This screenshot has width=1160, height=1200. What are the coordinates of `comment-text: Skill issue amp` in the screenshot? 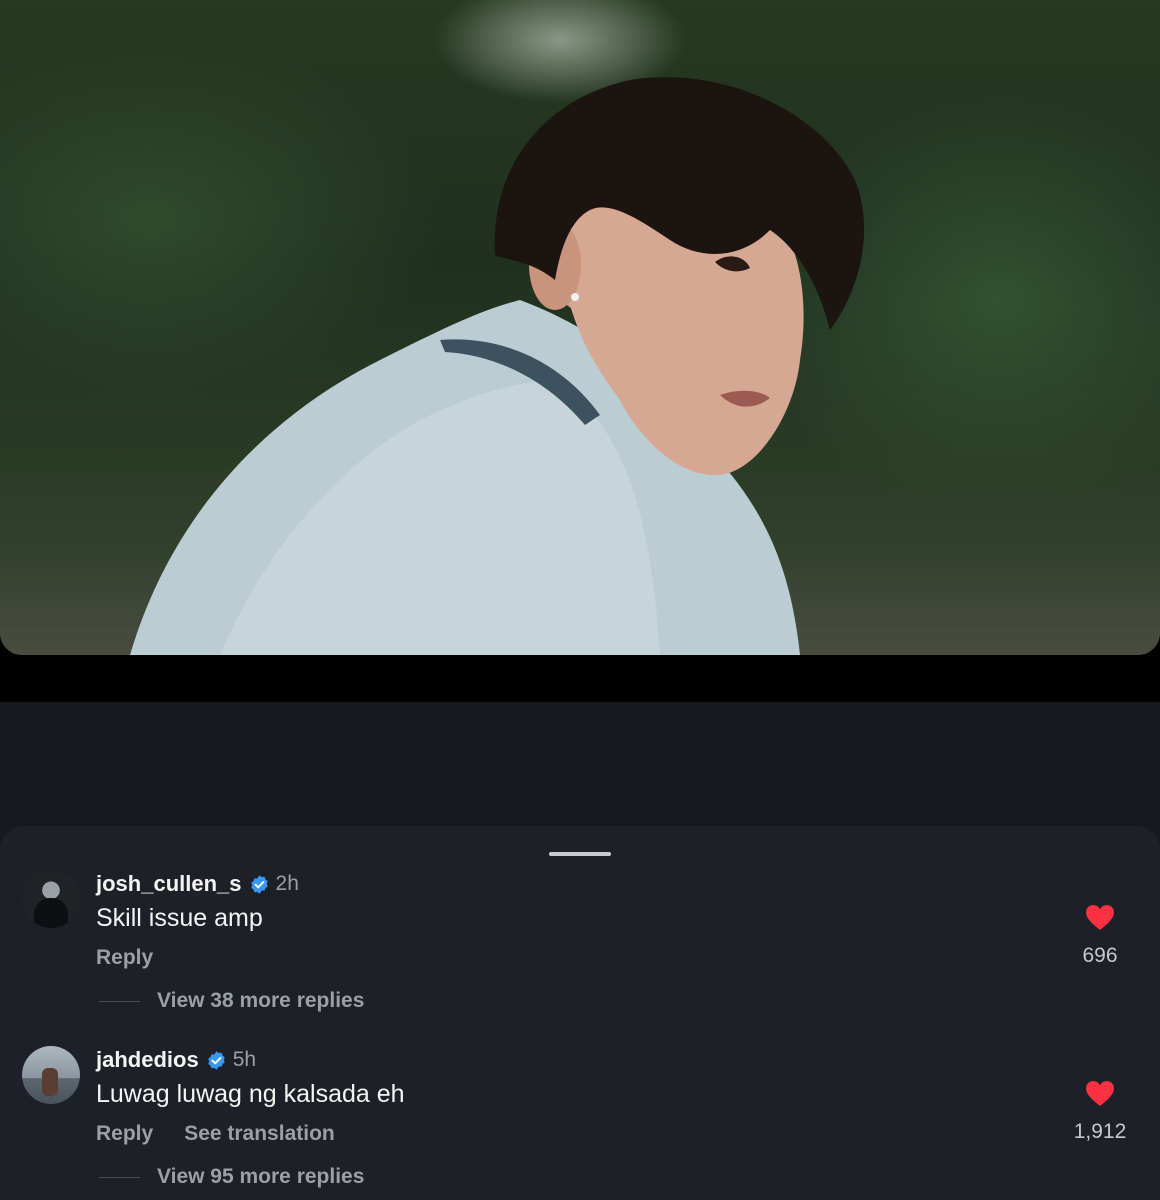 It's located at (179, 918).